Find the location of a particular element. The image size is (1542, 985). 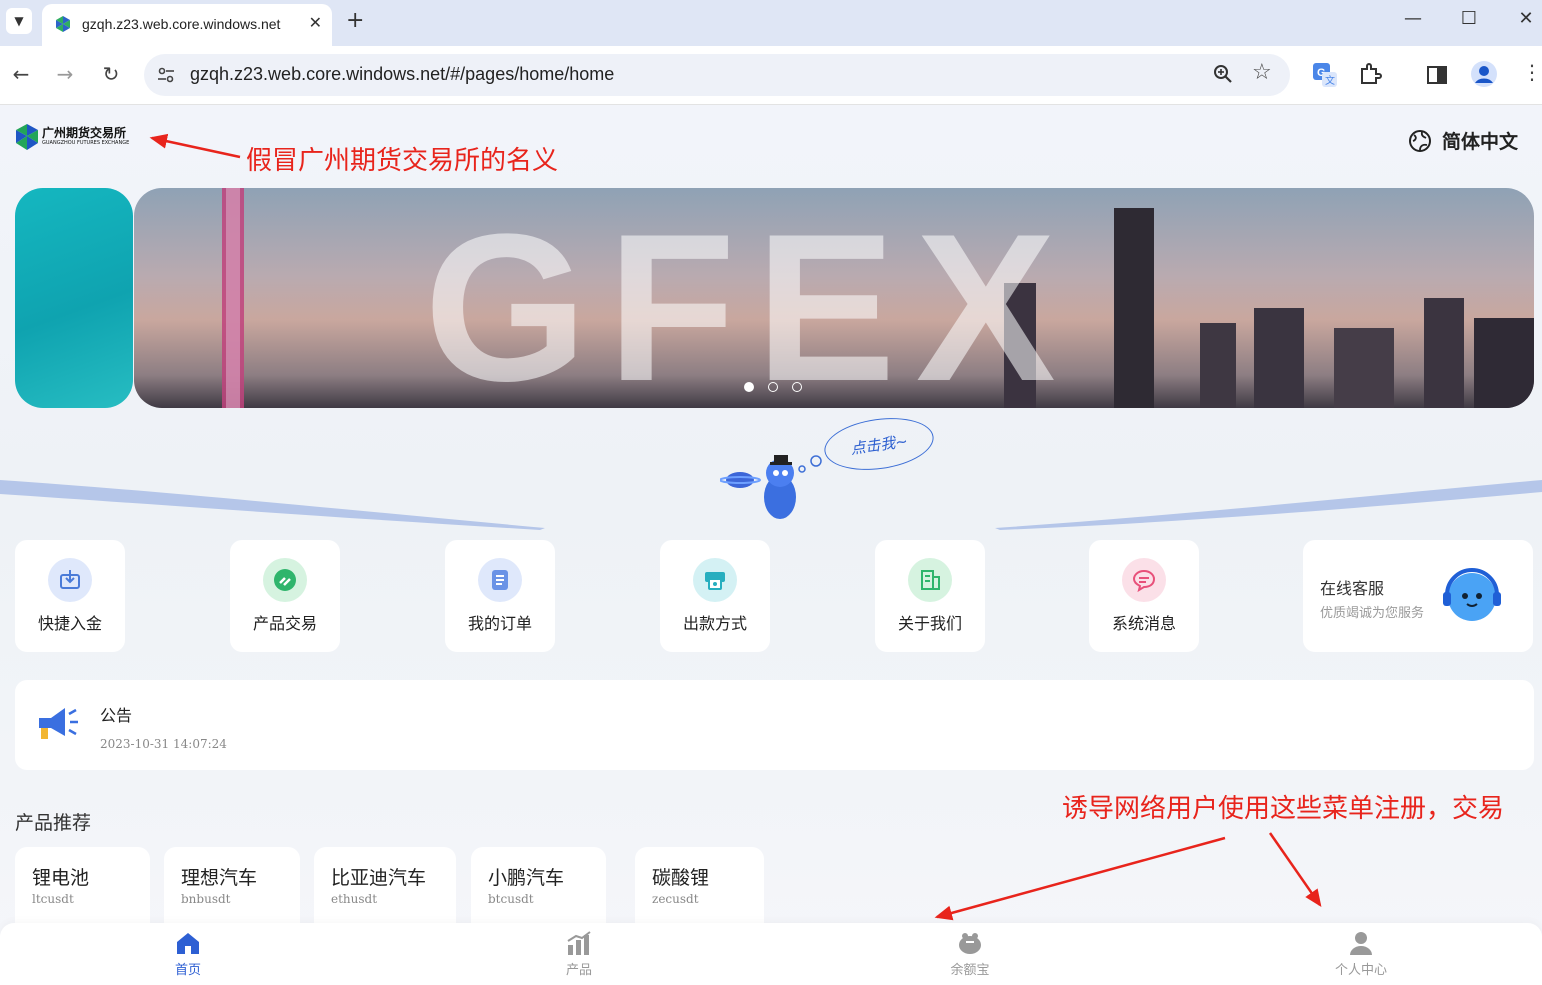

side-panel-icon is located at coordinates (1437, 75).